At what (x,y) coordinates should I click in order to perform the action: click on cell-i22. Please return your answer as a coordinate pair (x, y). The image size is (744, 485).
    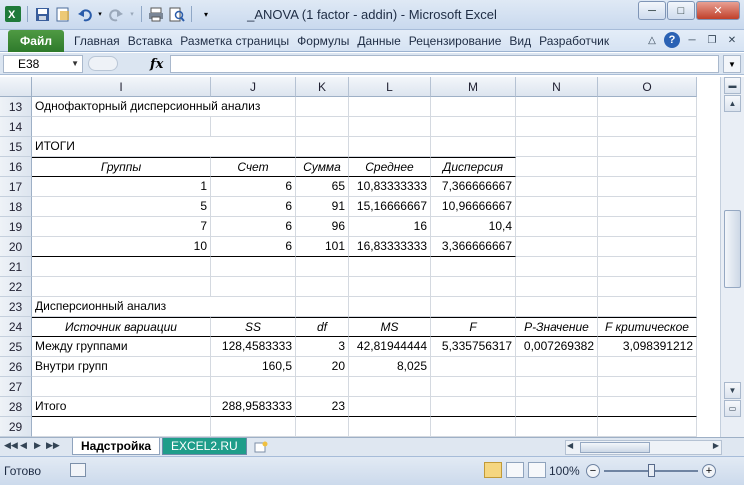
    Looking at the image, I should click on (121, 287).